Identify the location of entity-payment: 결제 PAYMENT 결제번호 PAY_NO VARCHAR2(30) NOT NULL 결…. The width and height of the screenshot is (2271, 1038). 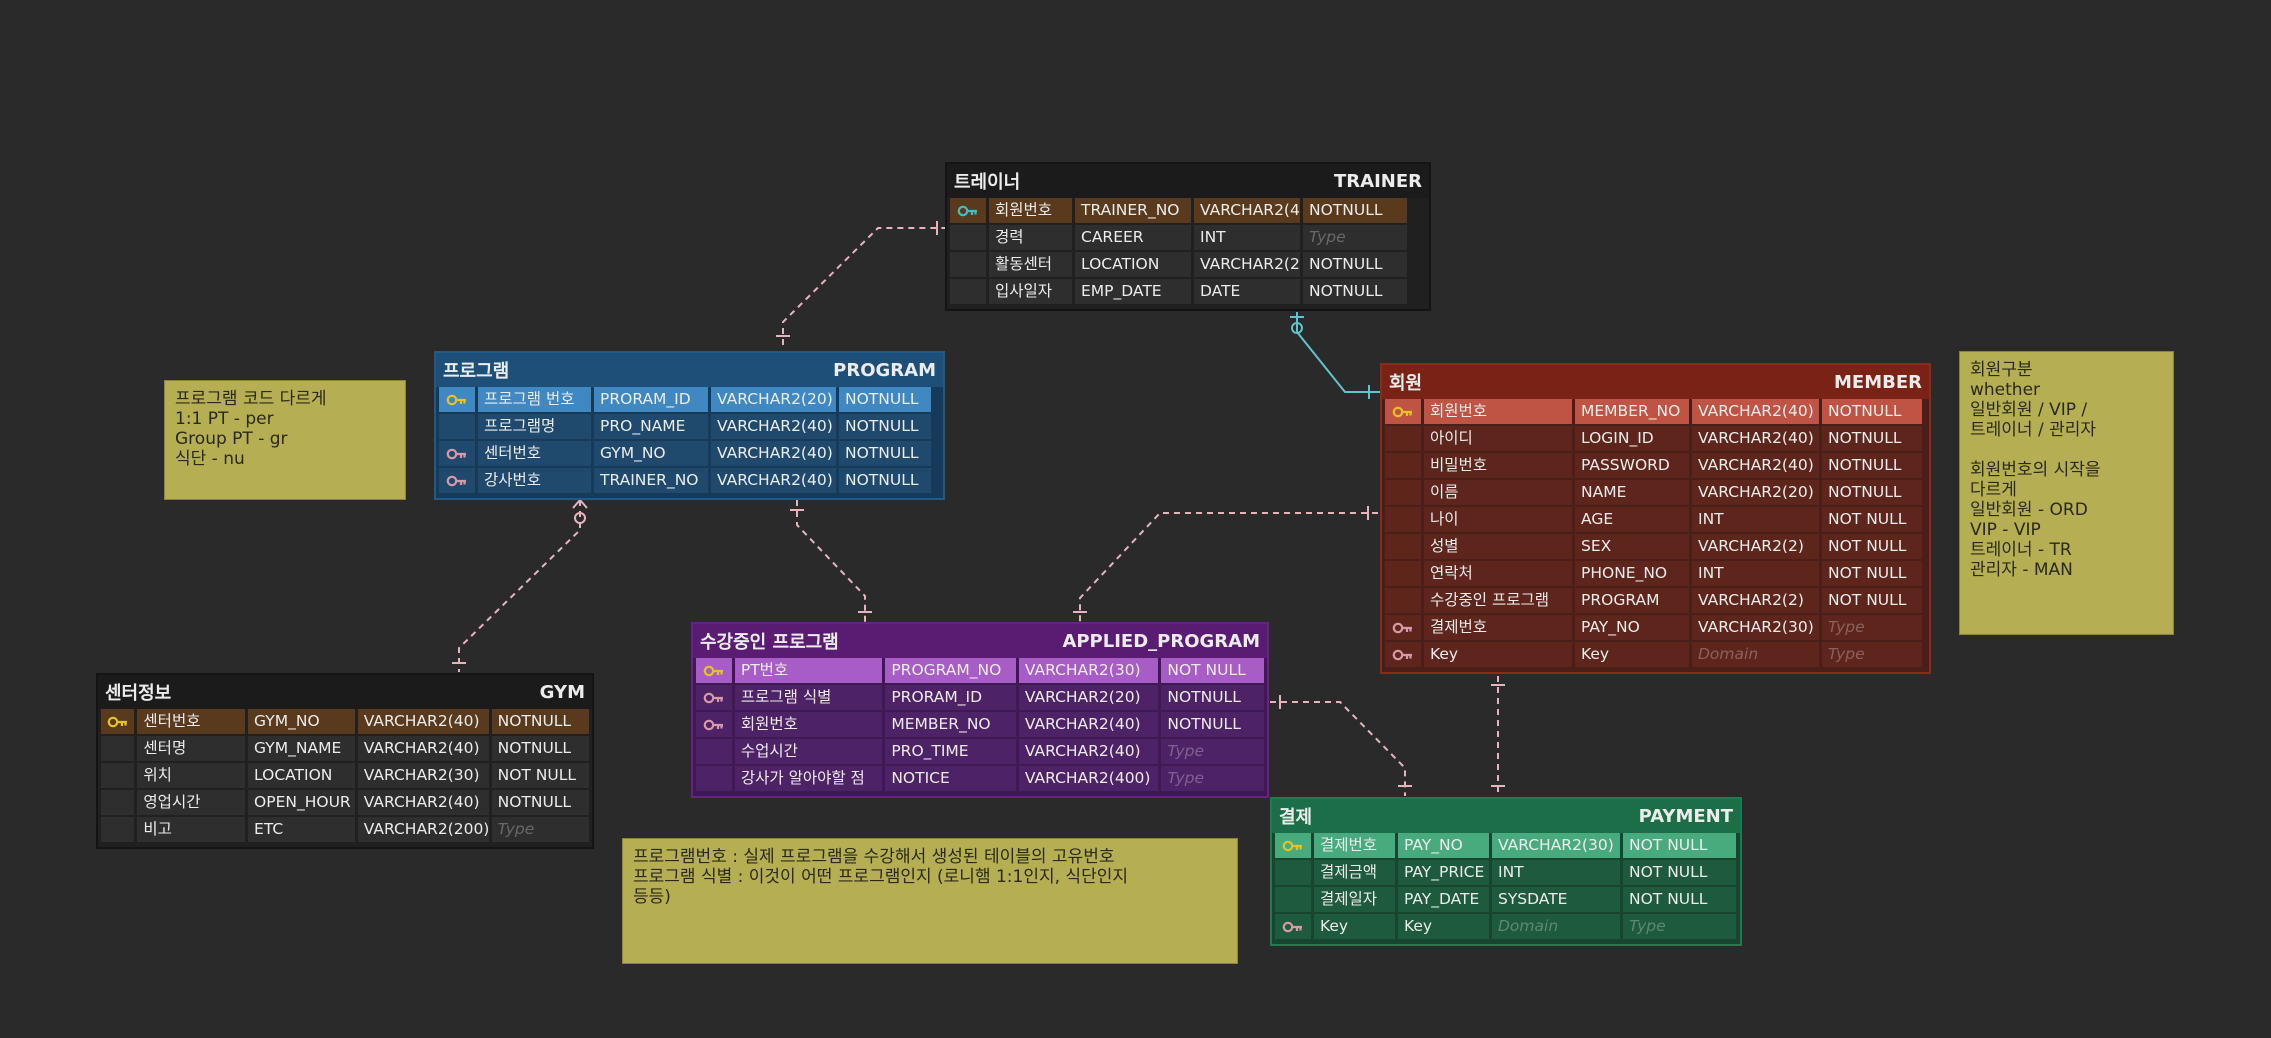
(1506, 871).